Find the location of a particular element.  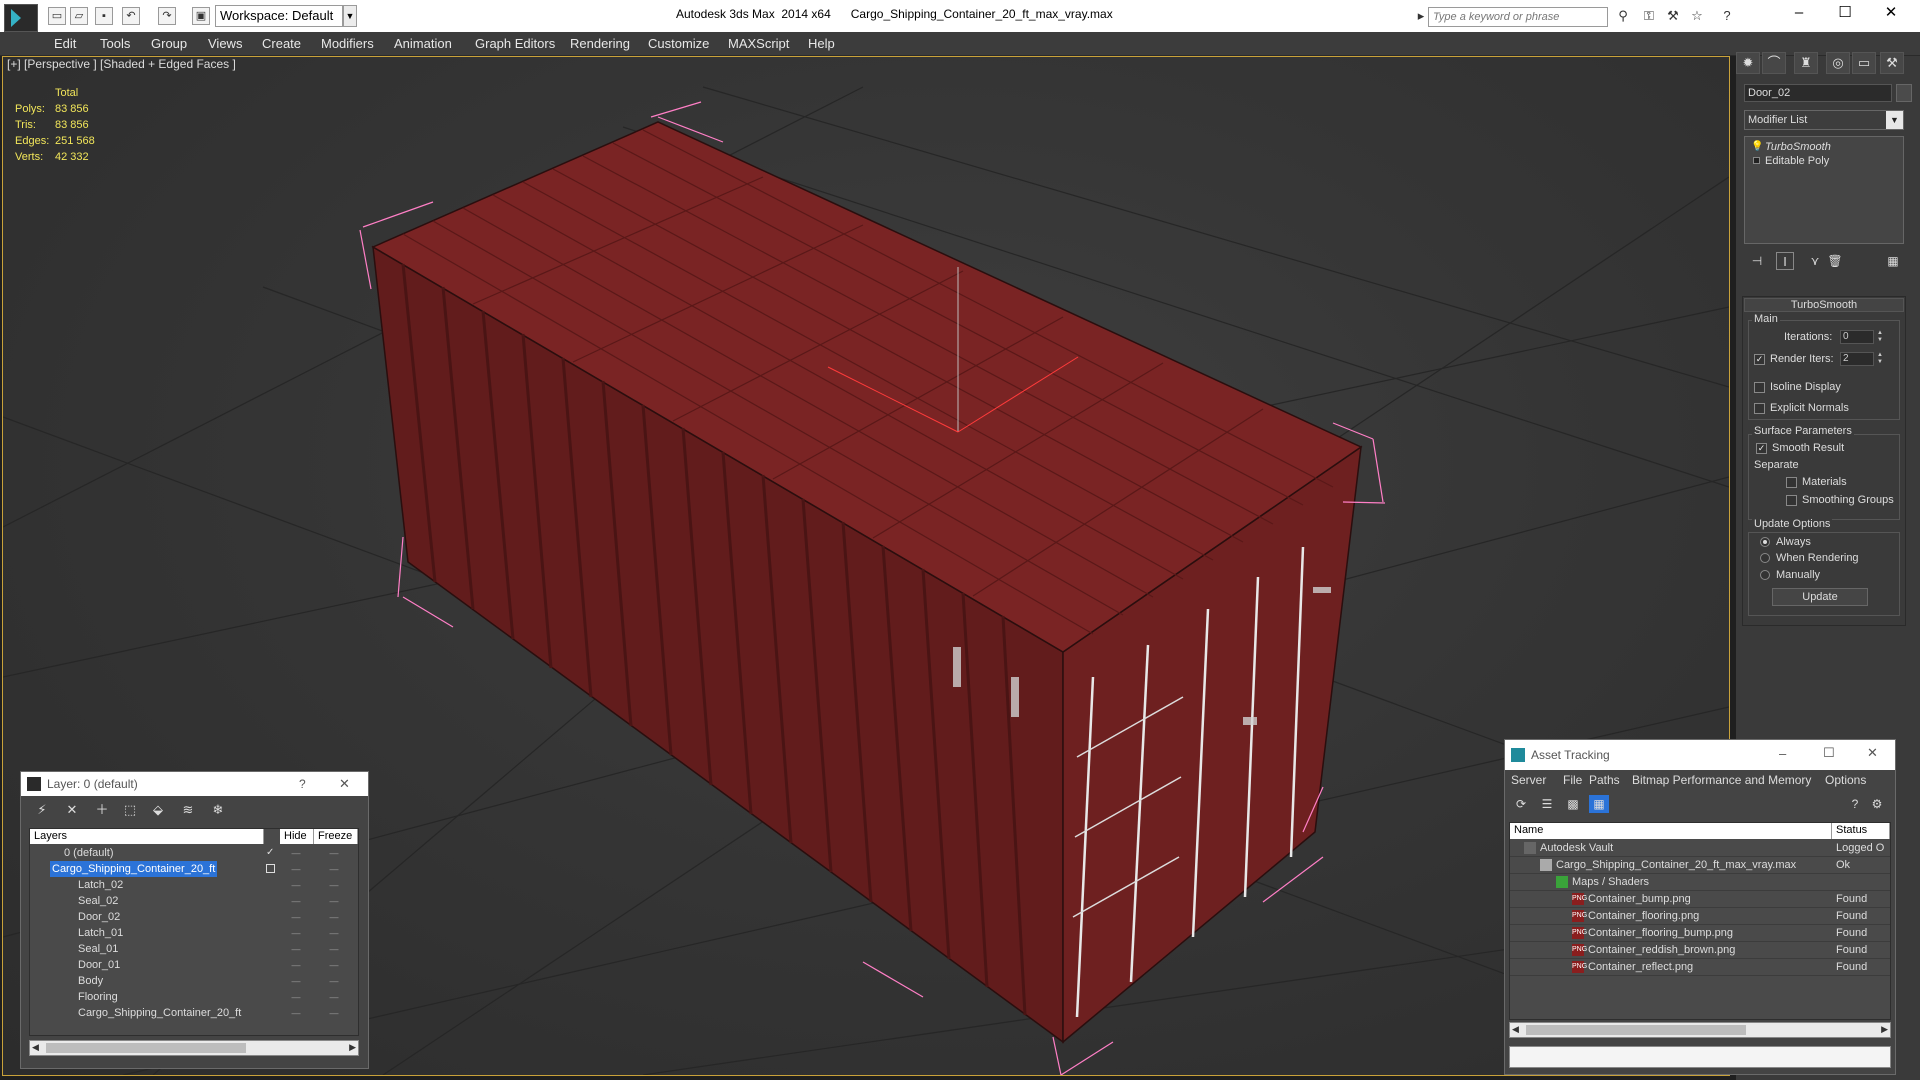

layer-row: 0 (default) ✓ — — is located at coordinates (194, 853).